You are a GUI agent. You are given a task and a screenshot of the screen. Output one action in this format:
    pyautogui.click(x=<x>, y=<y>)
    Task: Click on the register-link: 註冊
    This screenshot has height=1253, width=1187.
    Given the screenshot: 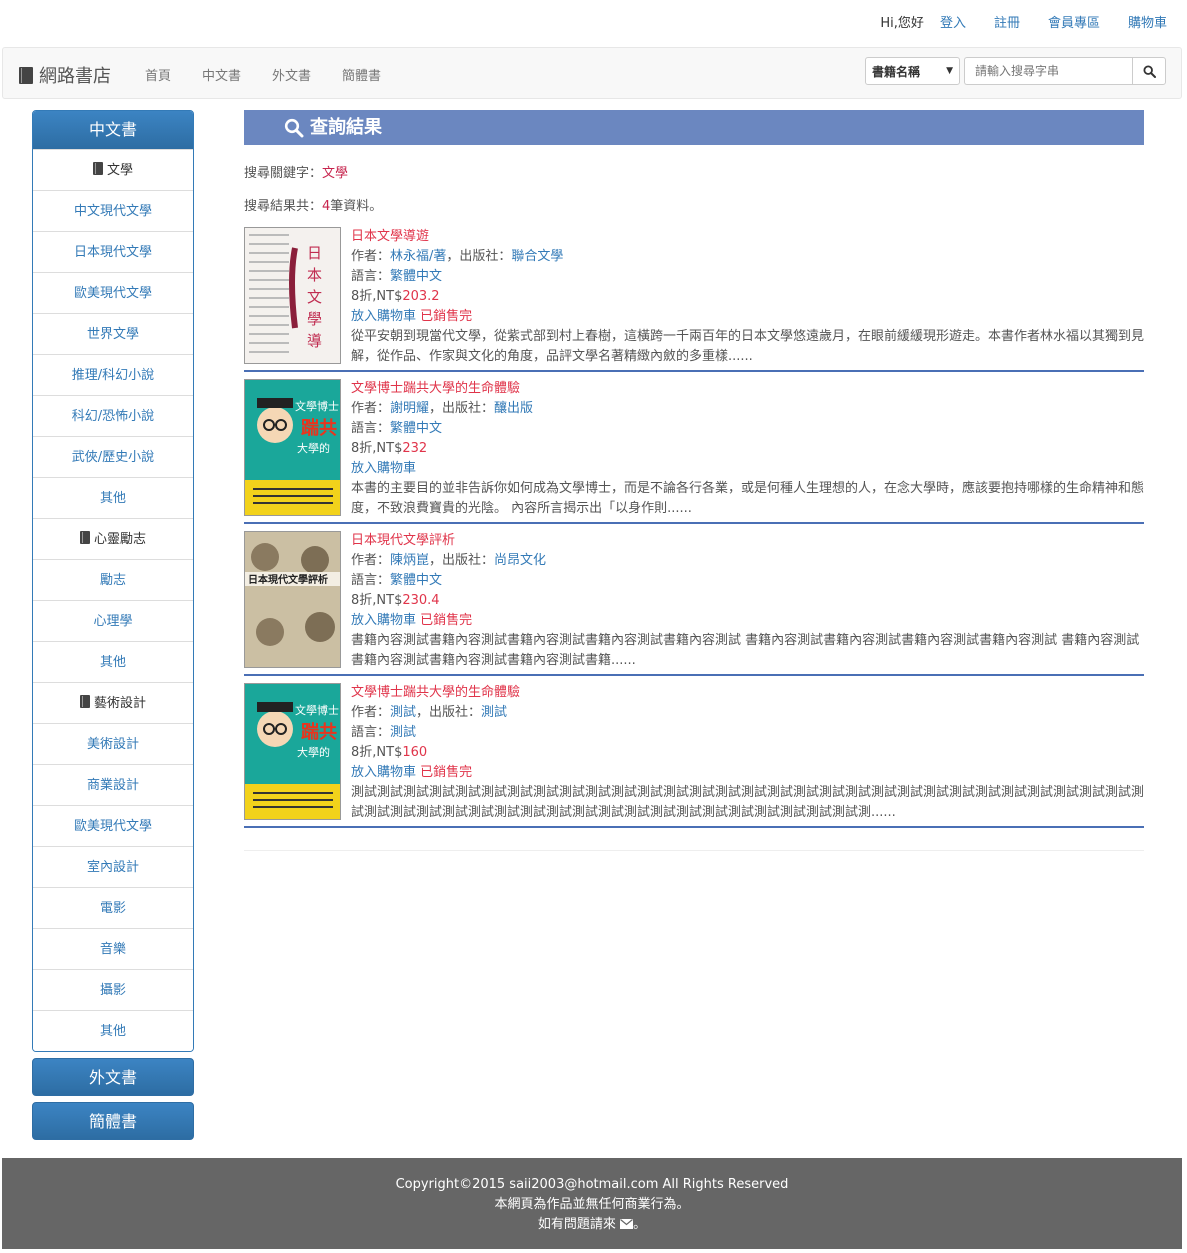 What is the action you would take?
    pyautogui.click(x=1007, y=21)
    